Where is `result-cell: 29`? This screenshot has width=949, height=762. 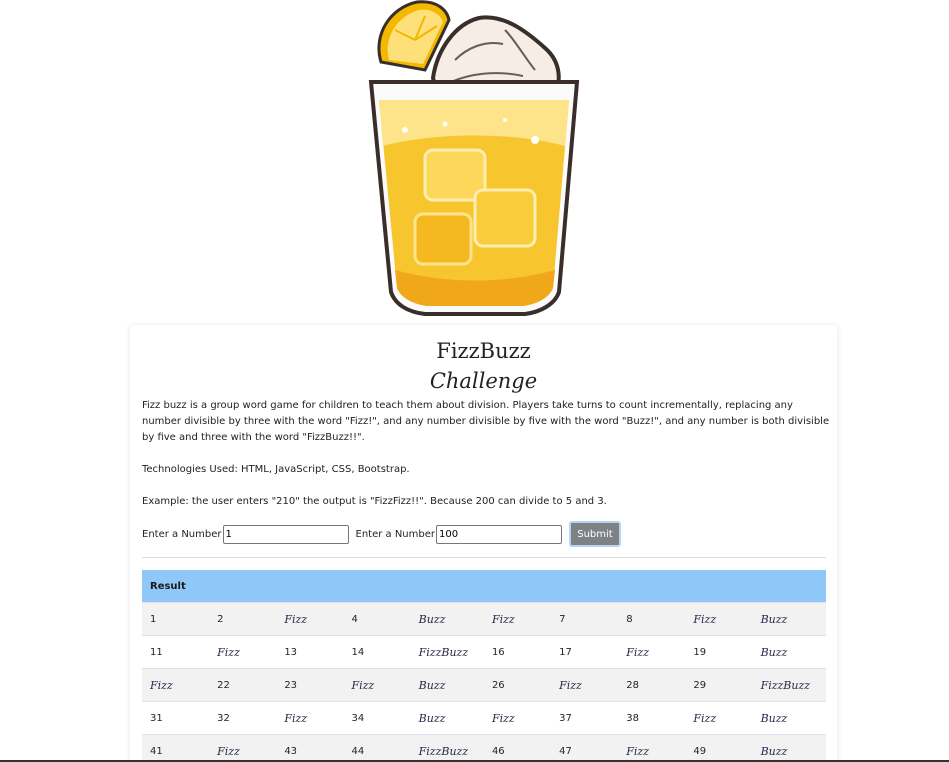
result-cell: 29 is located at coordinates (719, 685).